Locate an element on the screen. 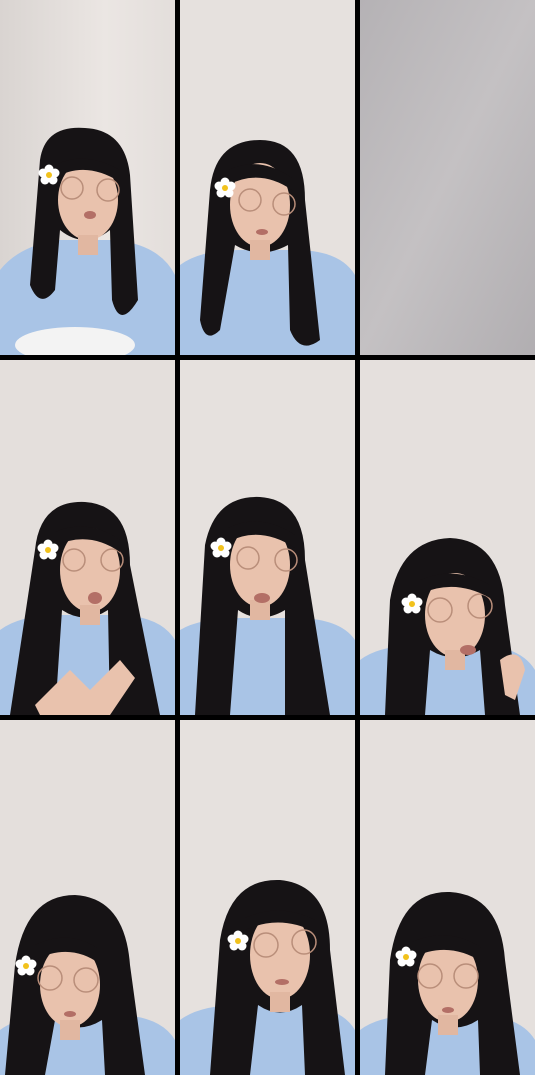  blank-gray-frame is located at coordinates (447, 177).